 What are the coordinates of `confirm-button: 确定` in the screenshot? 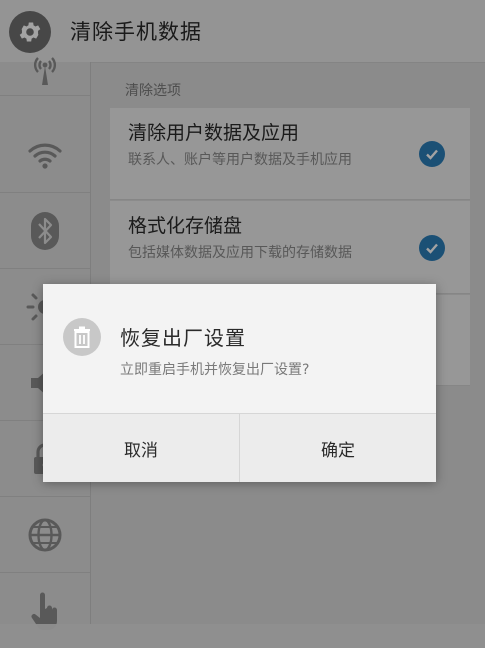 It's located at (337, 448).